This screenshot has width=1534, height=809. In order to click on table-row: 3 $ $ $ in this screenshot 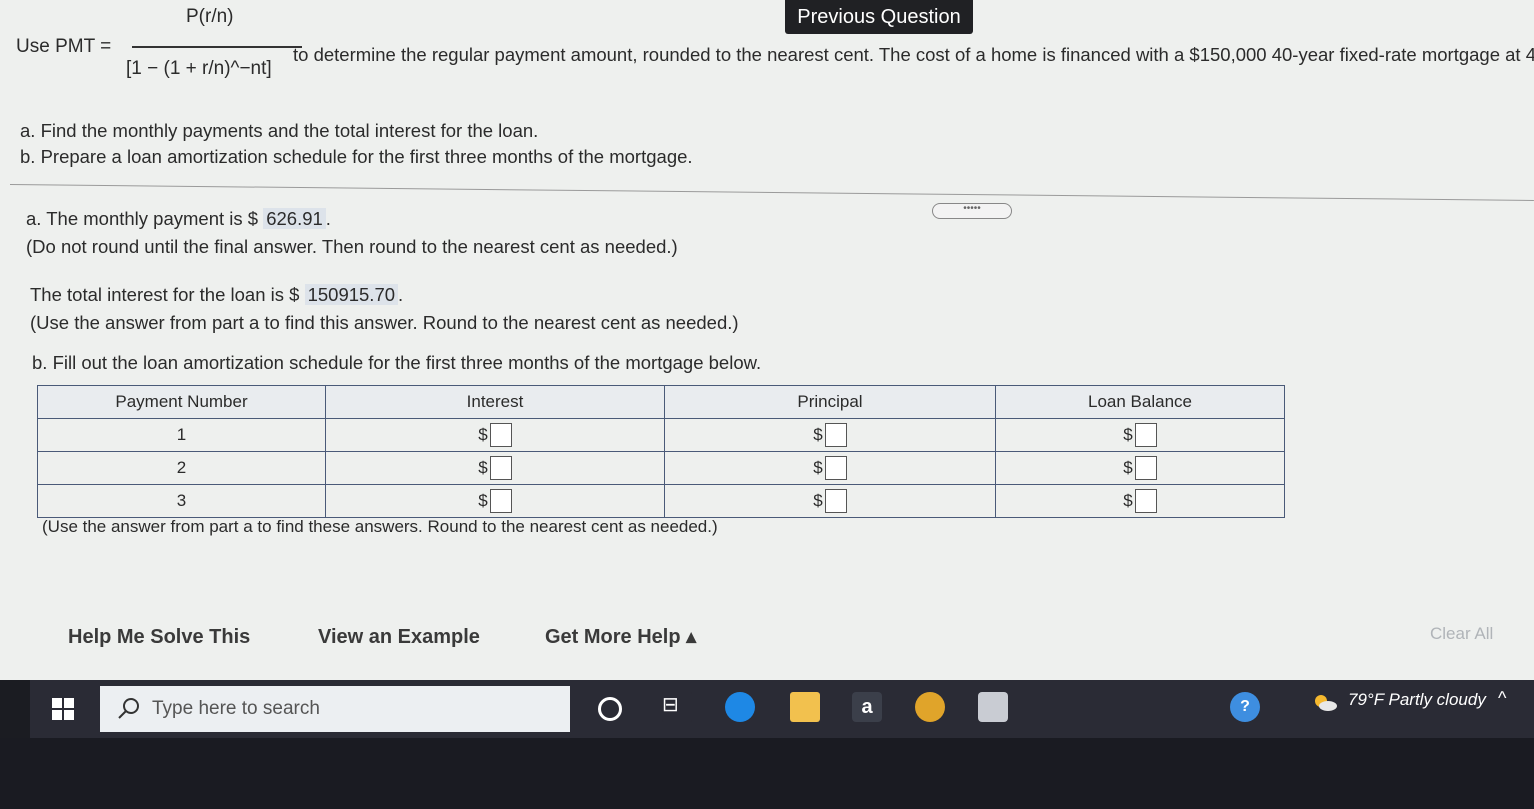, I will do `click(661, 501)`.